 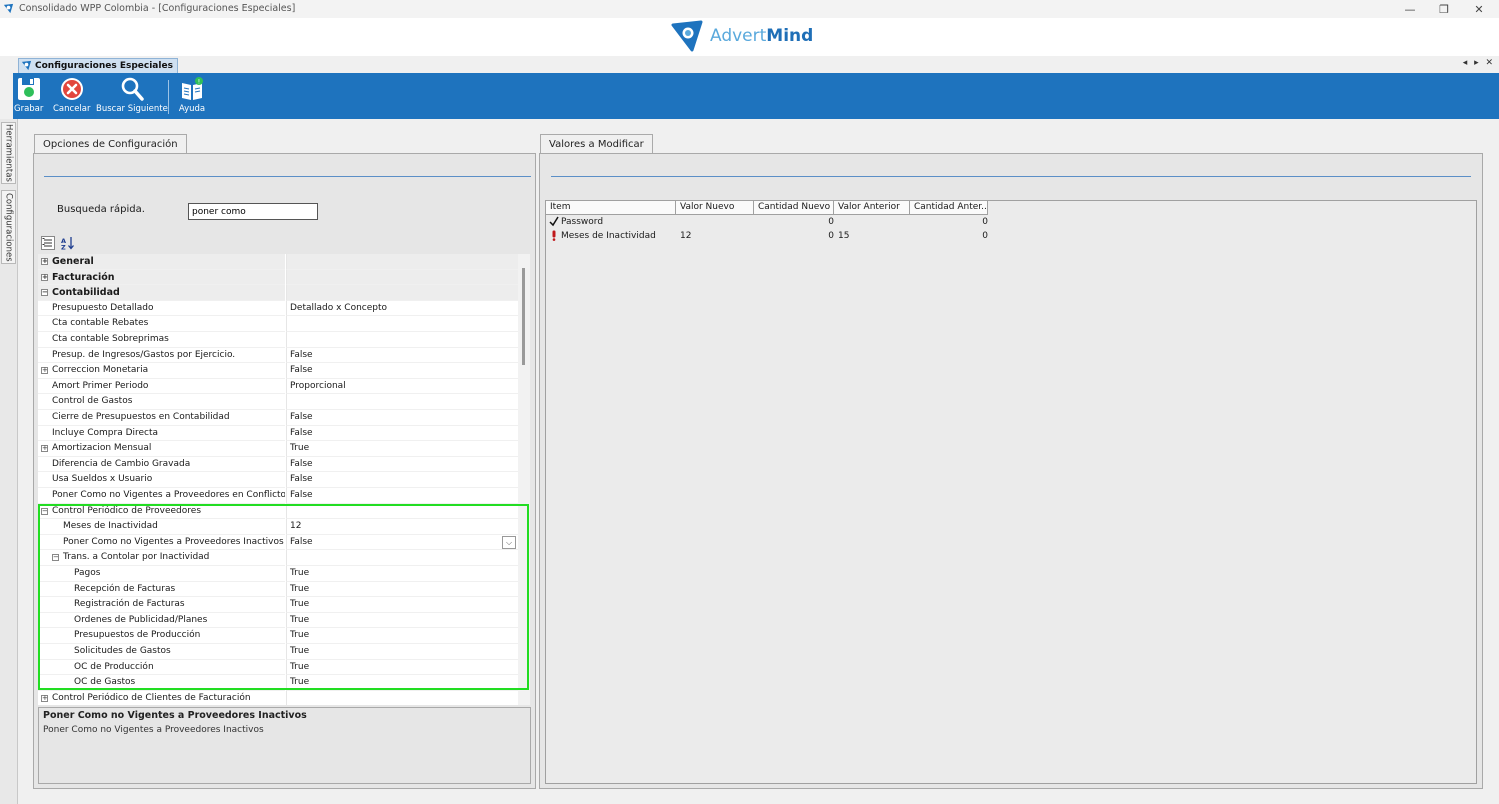 What do you see at coordinates (794, 208) in the screenshot?
I see `column-header: Cantidad Nuevo` at bounding box center [794, 208].